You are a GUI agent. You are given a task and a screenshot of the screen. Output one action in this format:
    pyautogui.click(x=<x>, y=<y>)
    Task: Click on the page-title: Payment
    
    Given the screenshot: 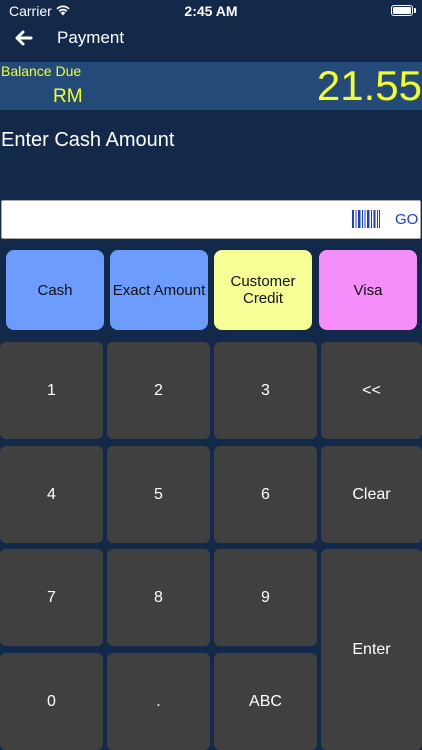 What is the action you would take?
    pyautogui.click(x=91, y=37)
    